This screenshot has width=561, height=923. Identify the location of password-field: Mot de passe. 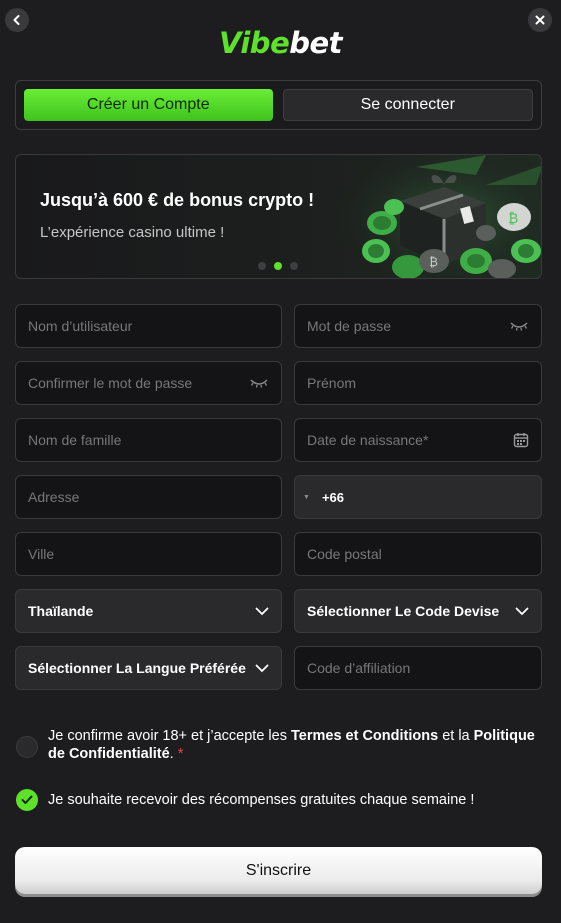
(418, 326).